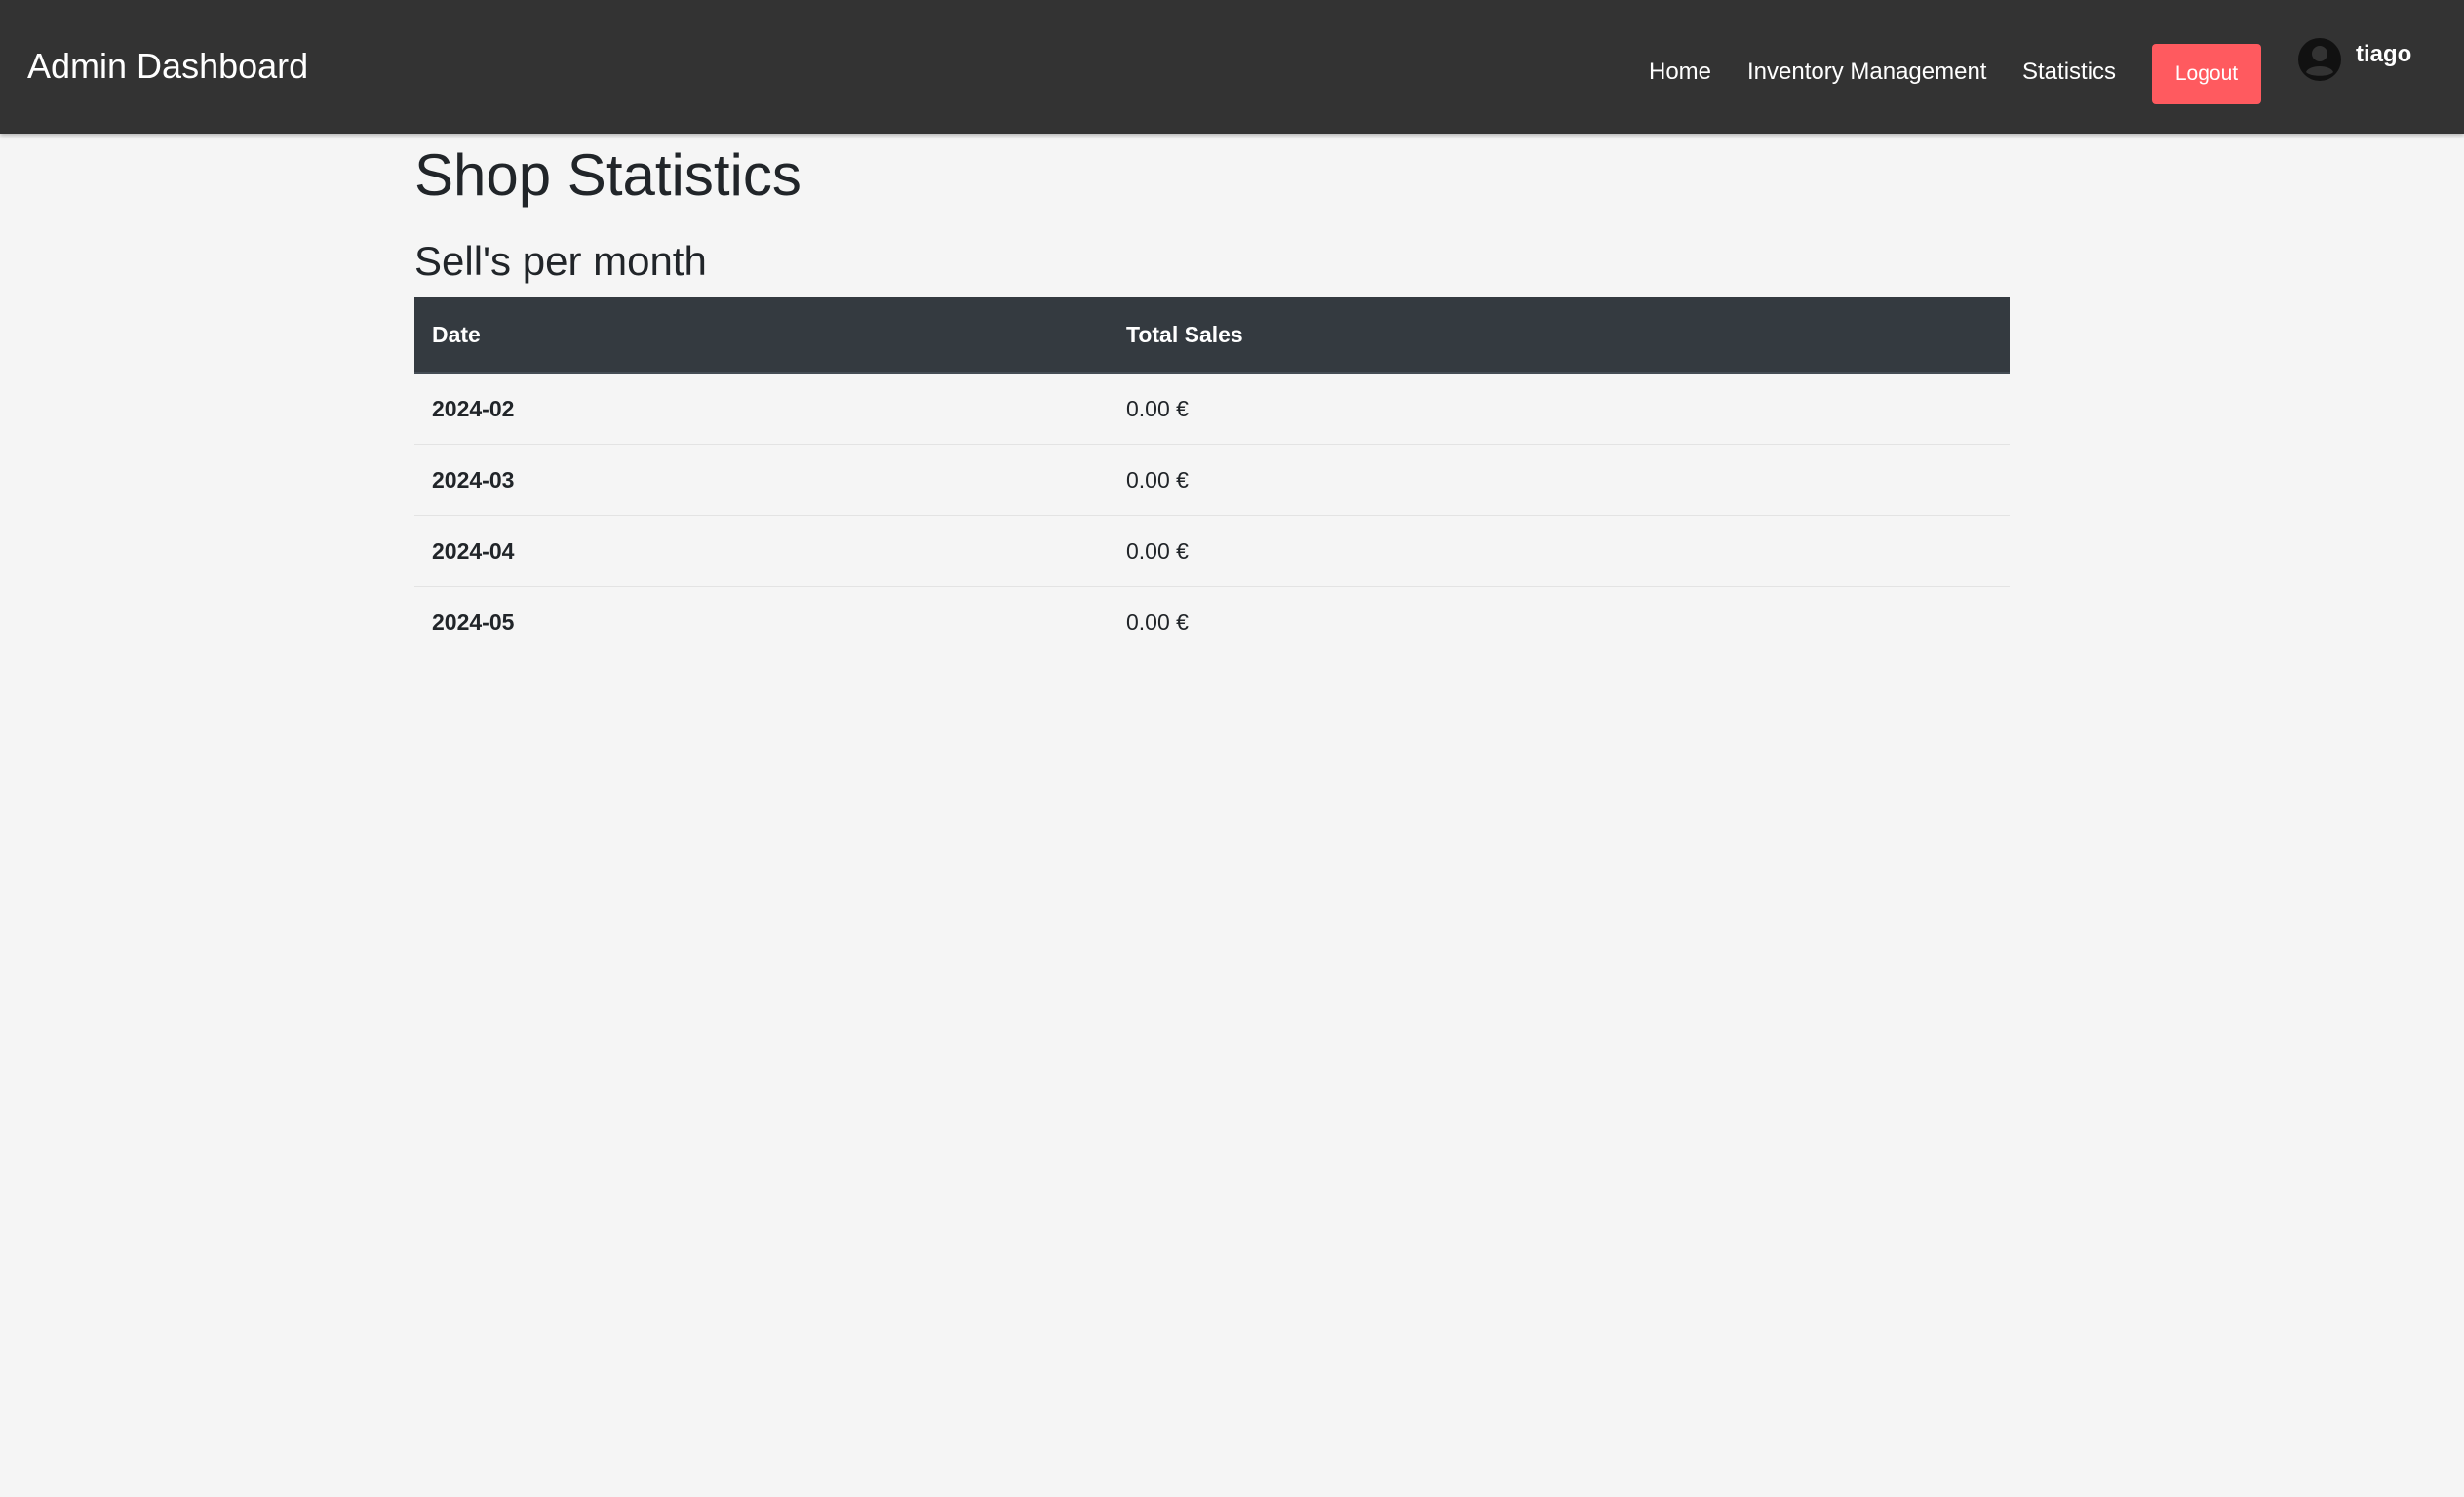 The image size is (2464, 1497). What do you see at coordinates (2320, 59) in the screenshot?
I see `user-circle-icon` at bounding box center [2320, 59].